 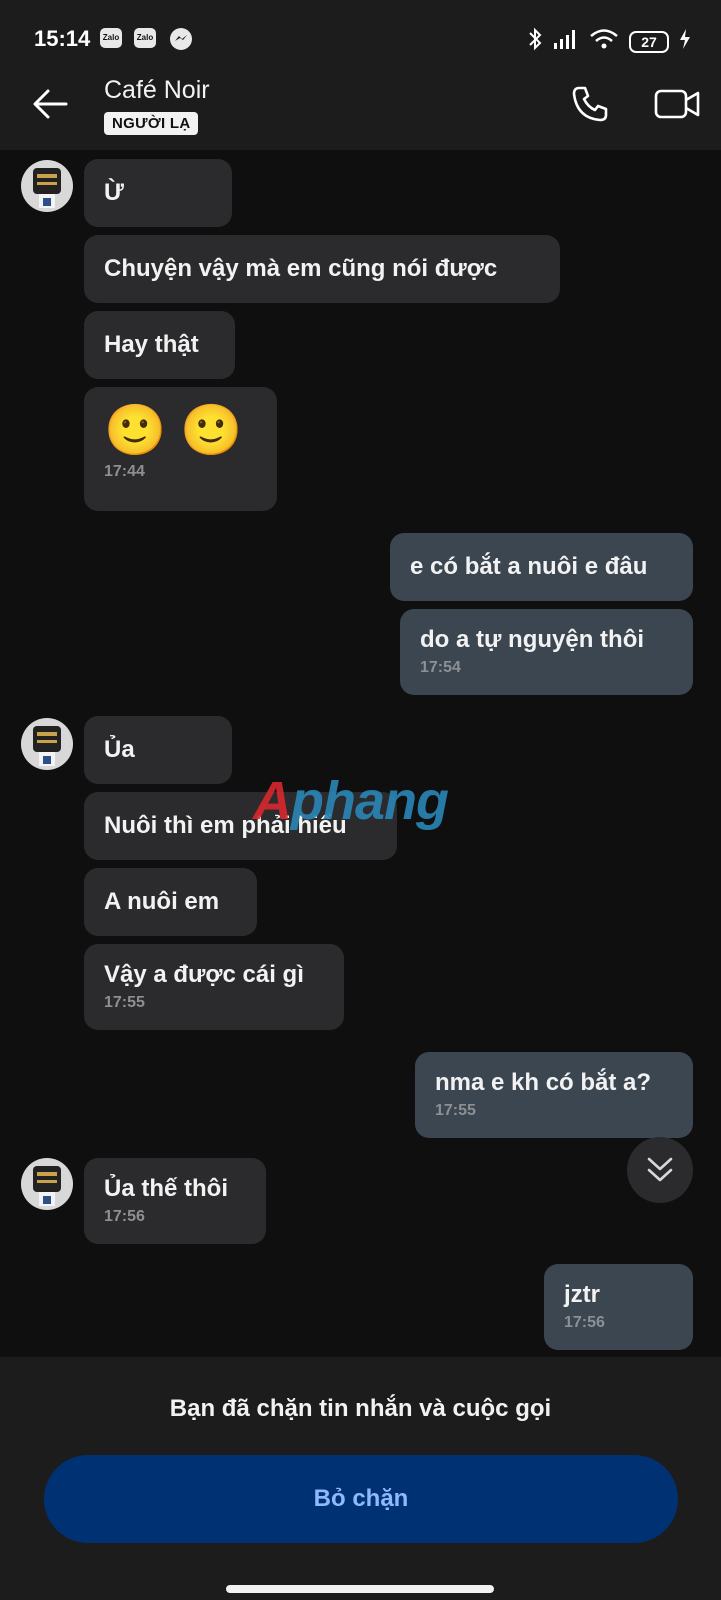 I want to click on outgoing-message: nma e kh có bắt a? 17:55, so click(x=554, y=1095).